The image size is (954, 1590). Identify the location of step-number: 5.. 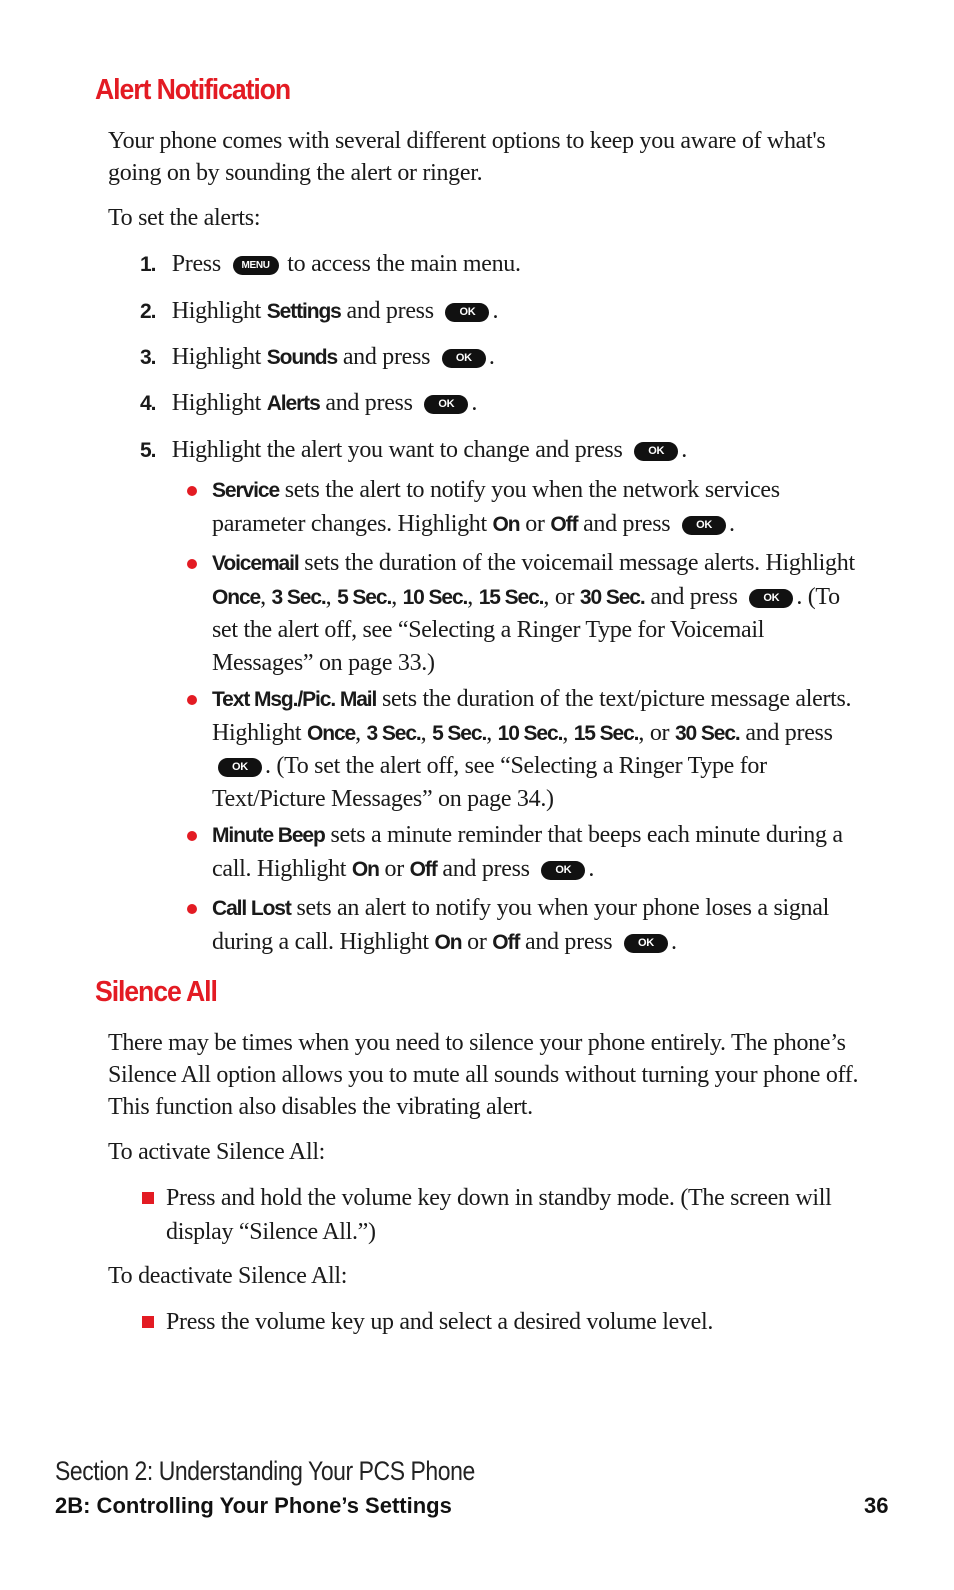
(148, 450).